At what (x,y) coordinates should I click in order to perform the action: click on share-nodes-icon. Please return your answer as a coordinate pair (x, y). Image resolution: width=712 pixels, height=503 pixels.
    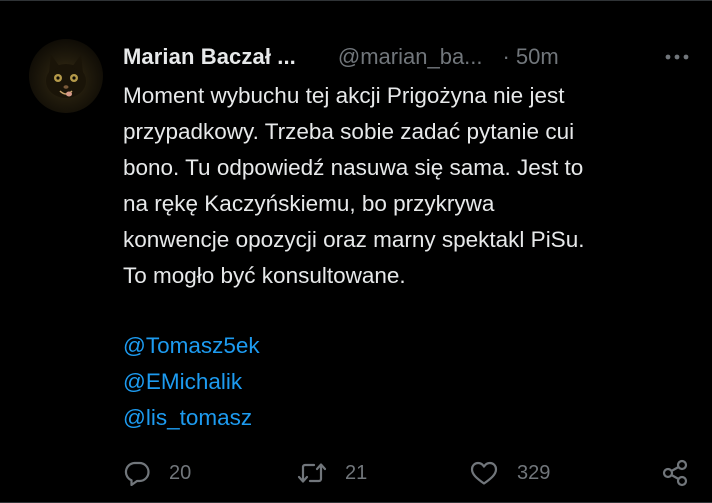
    Looking at the image, I should click on (675, 473).